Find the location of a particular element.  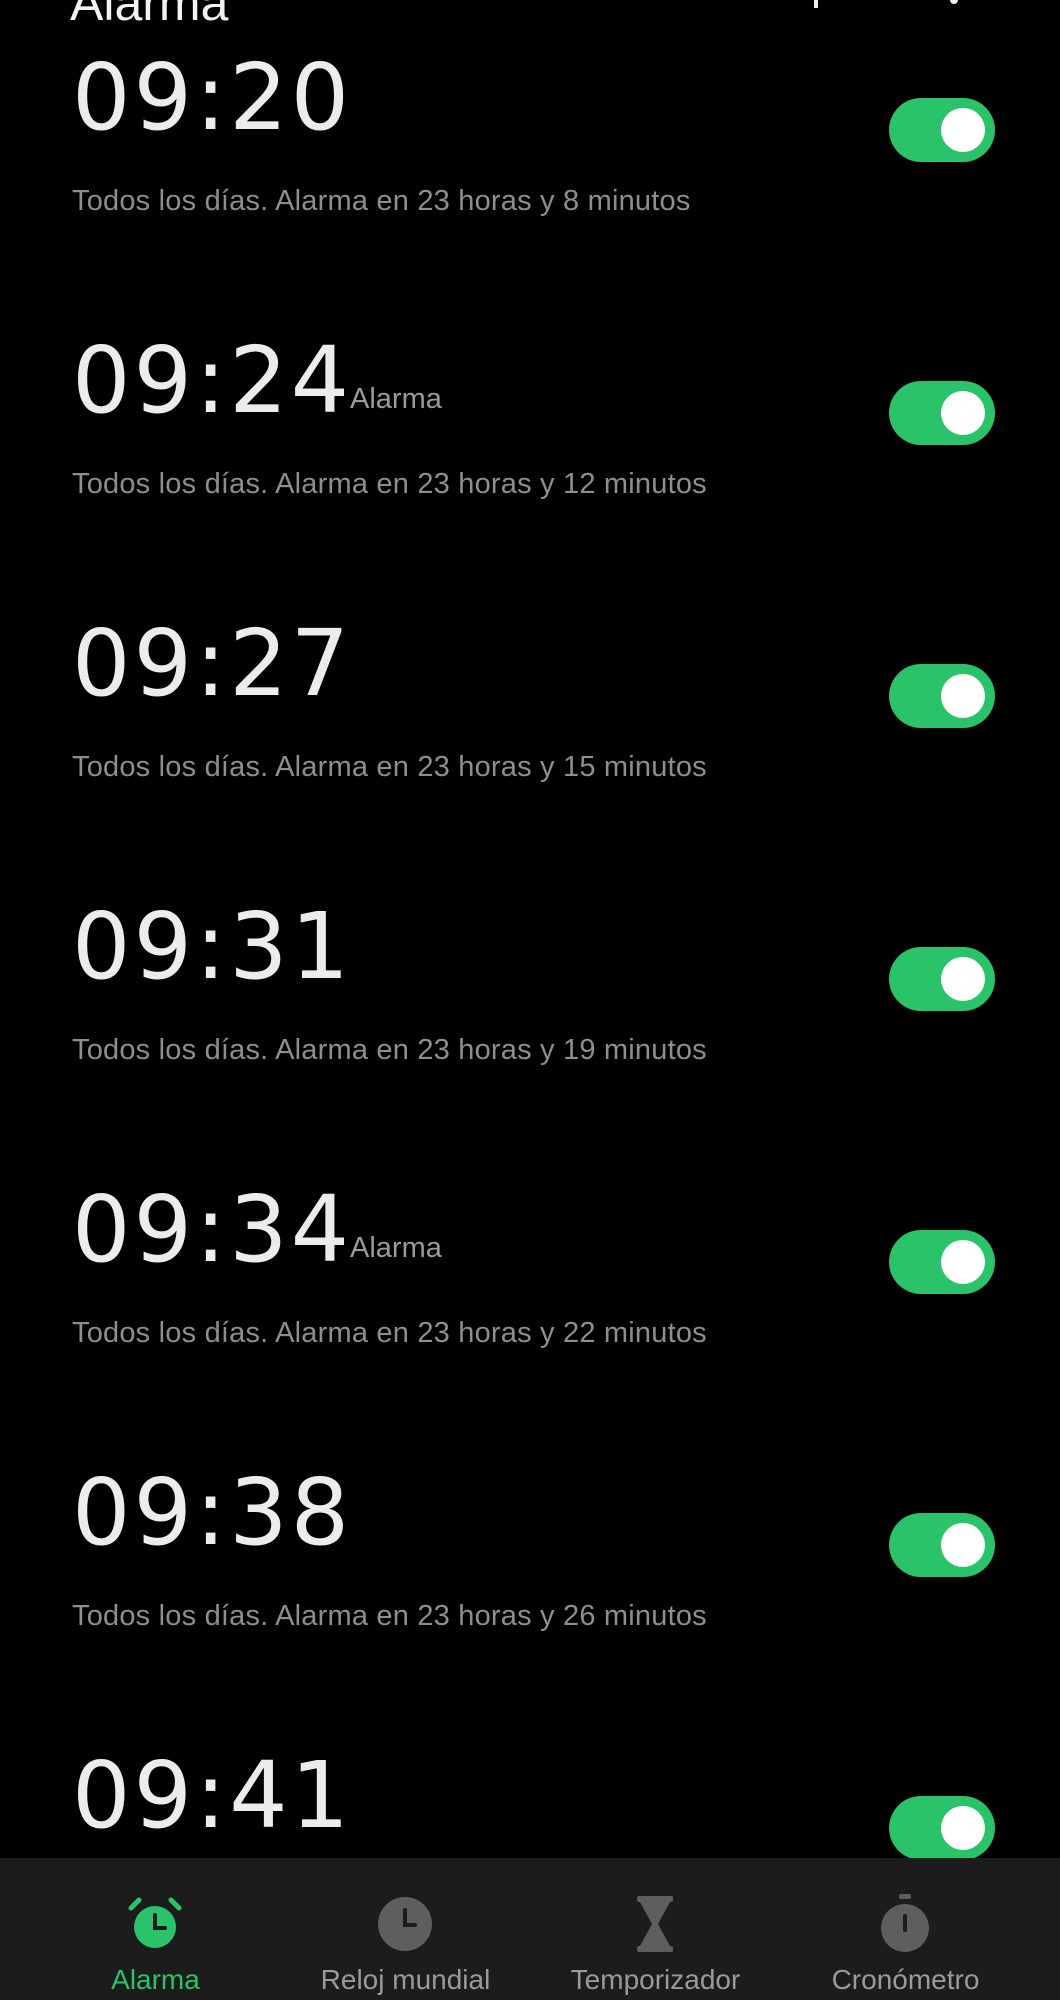

alarm-clock-icon is located at coordinates (155, 1922).